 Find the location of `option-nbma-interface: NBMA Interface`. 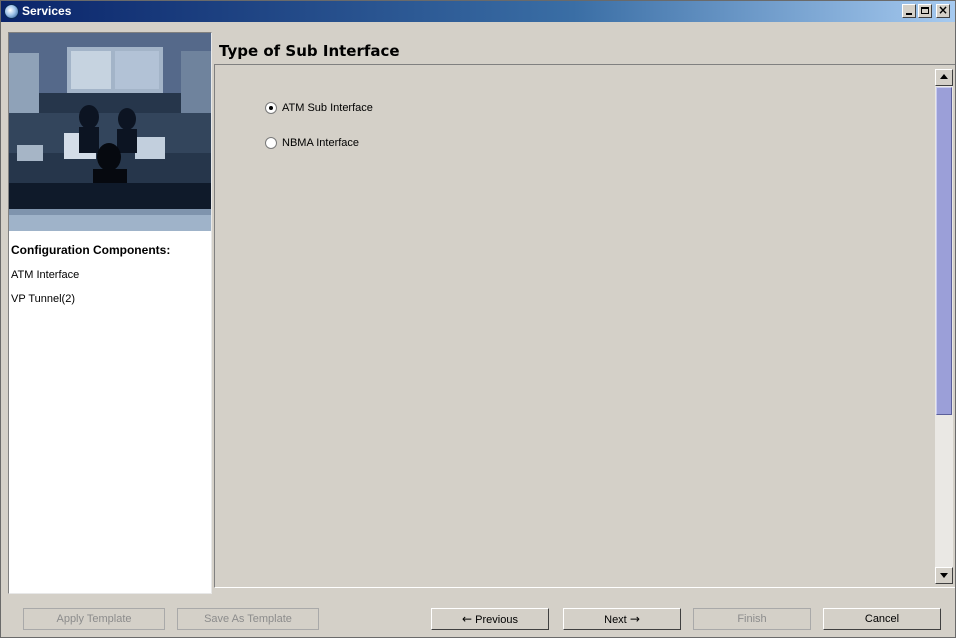

option-nbma-interface: NBMA Interface is located at coordinates (312, 143).